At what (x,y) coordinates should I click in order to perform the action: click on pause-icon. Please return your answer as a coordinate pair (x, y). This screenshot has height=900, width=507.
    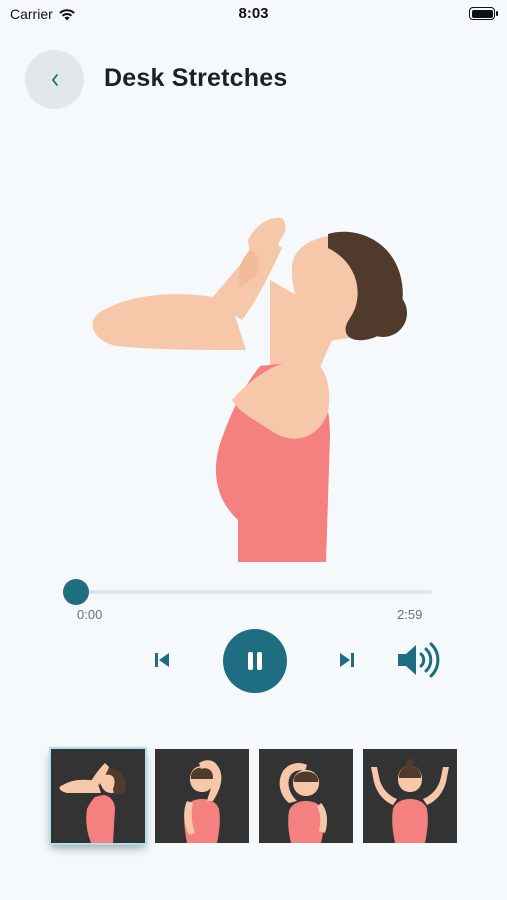
    Looking at the image, I should click on (255, 661).